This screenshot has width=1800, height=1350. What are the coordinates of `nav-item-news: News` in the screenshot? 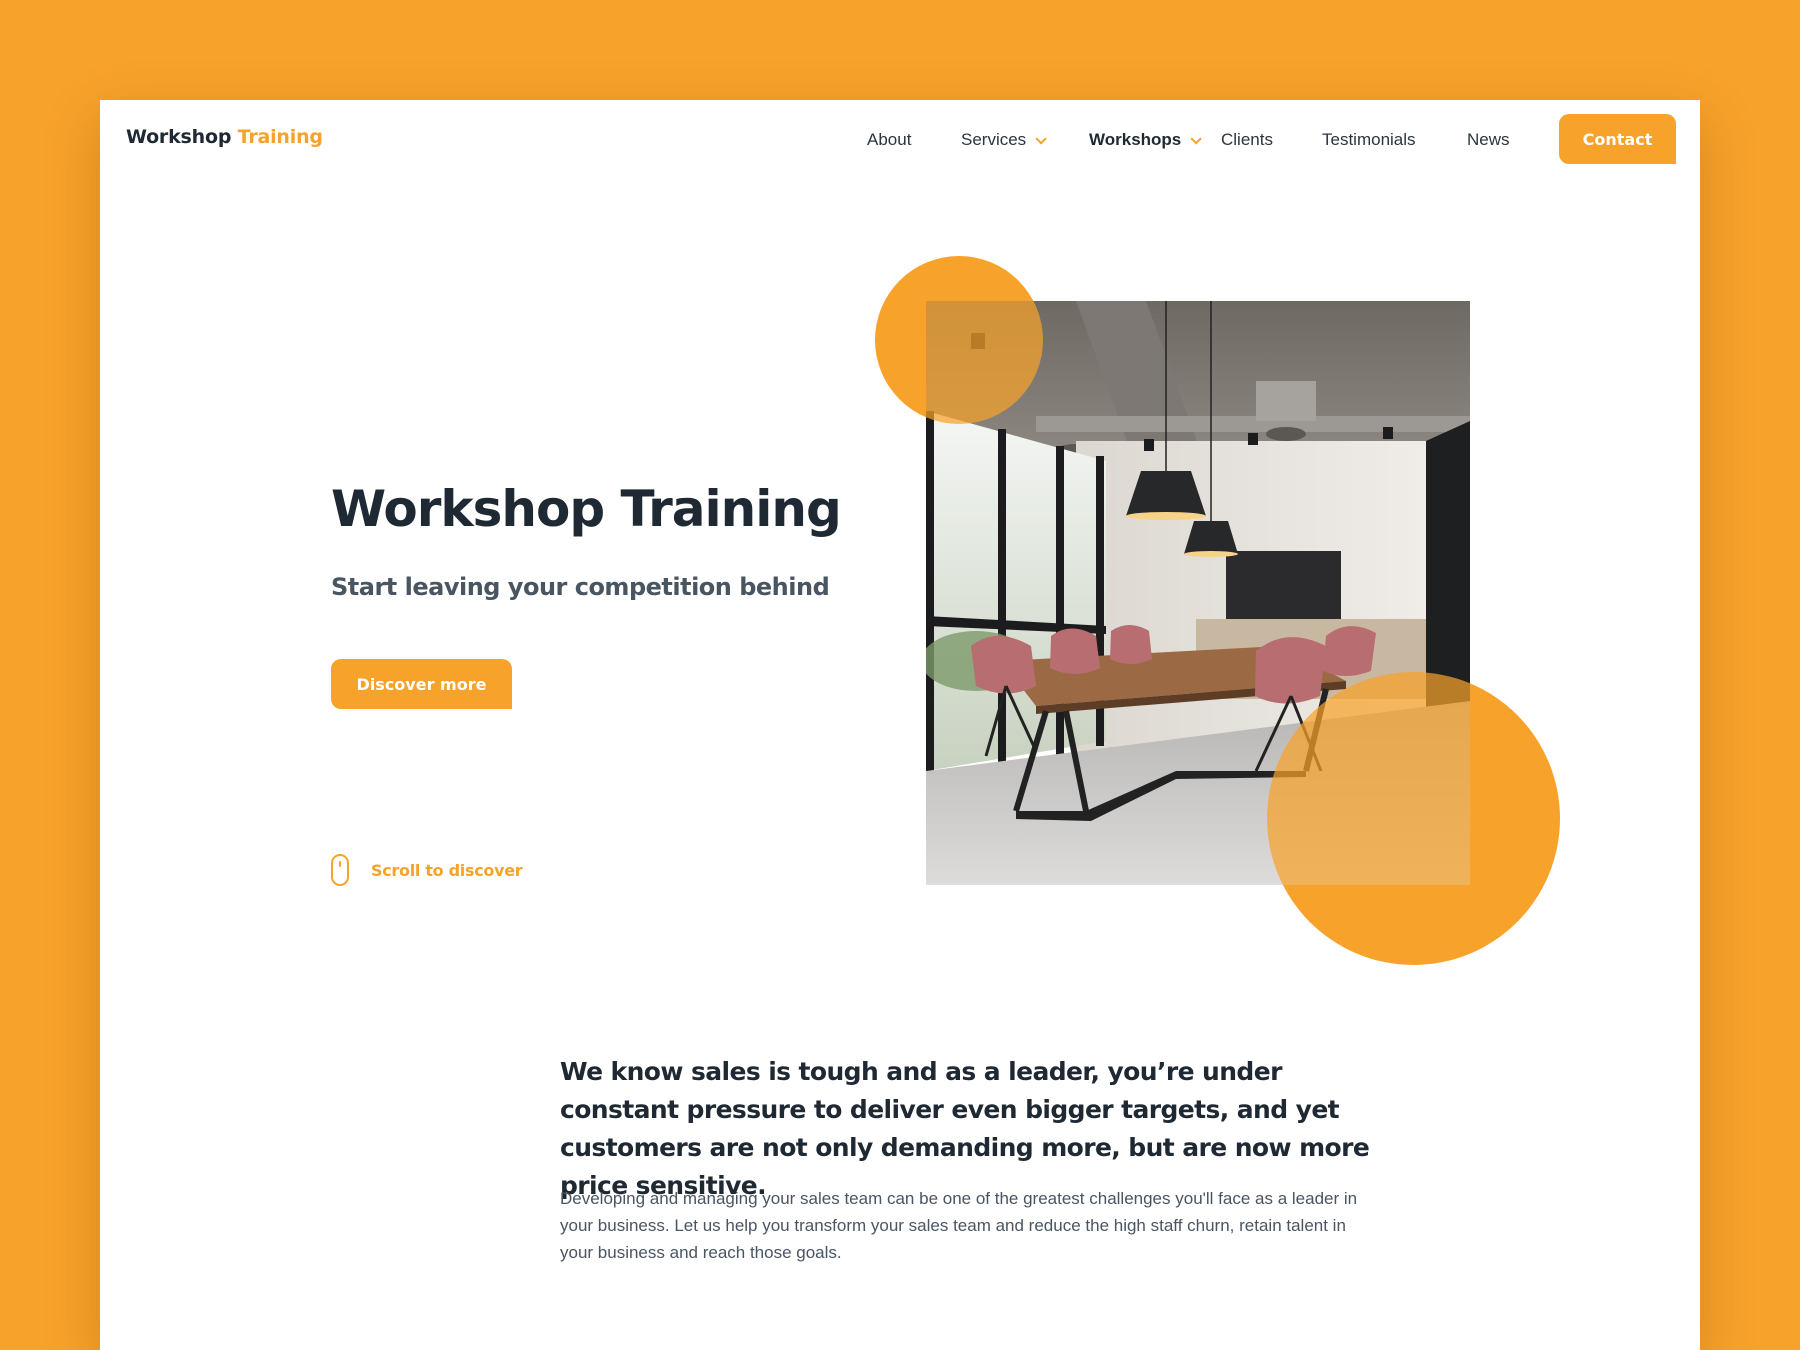 It's located at (1488, 140).